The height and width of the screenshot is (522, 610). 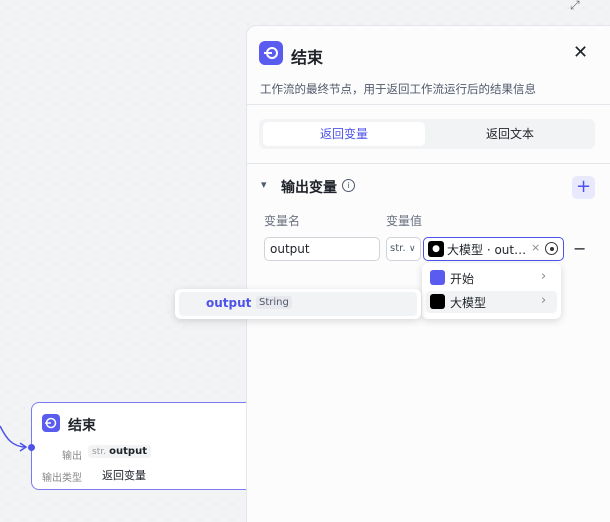 I want to click on node-output-label: 输出, so click(x=72, y=456).